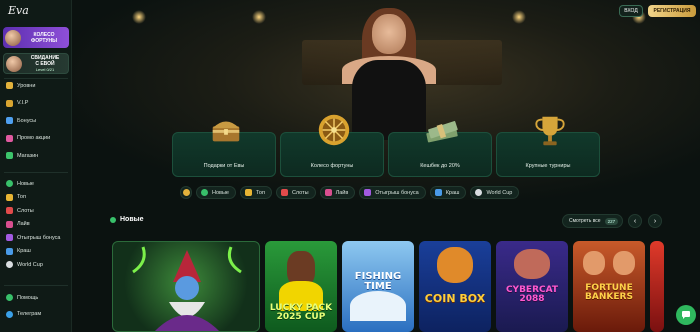 The image size is (700, 332). I want to click on section-title: Новые, so click(132, 219).